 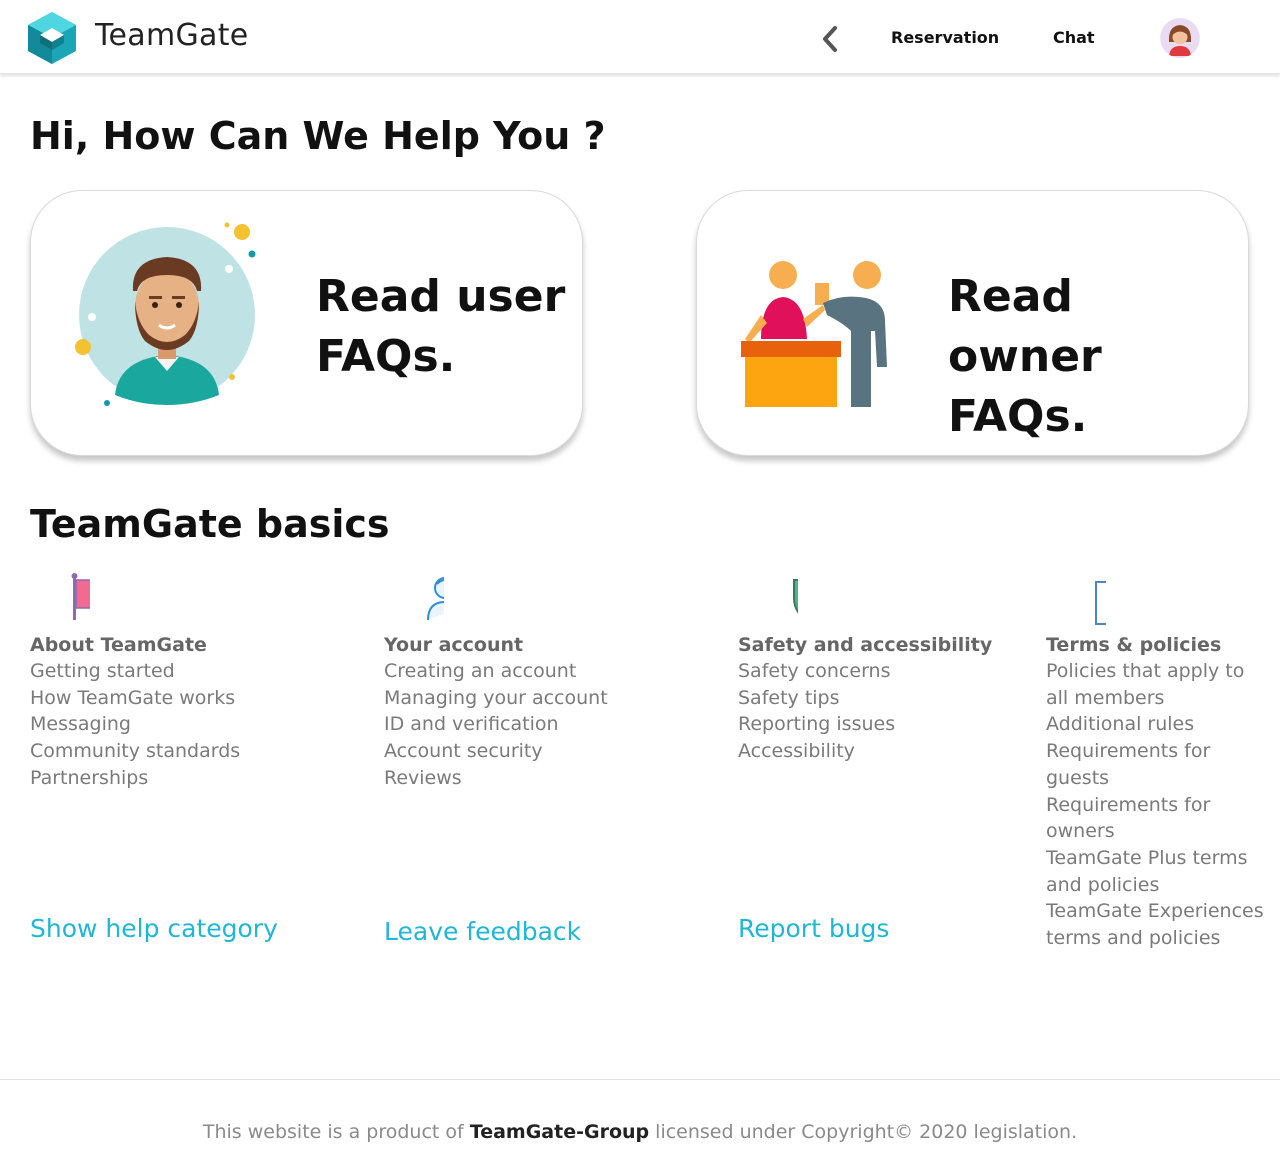 What do you see at coordinates (1156, 818) in the screenshot?
I see `list-item: Requirements for owners` at bounding box center [1156, 818].